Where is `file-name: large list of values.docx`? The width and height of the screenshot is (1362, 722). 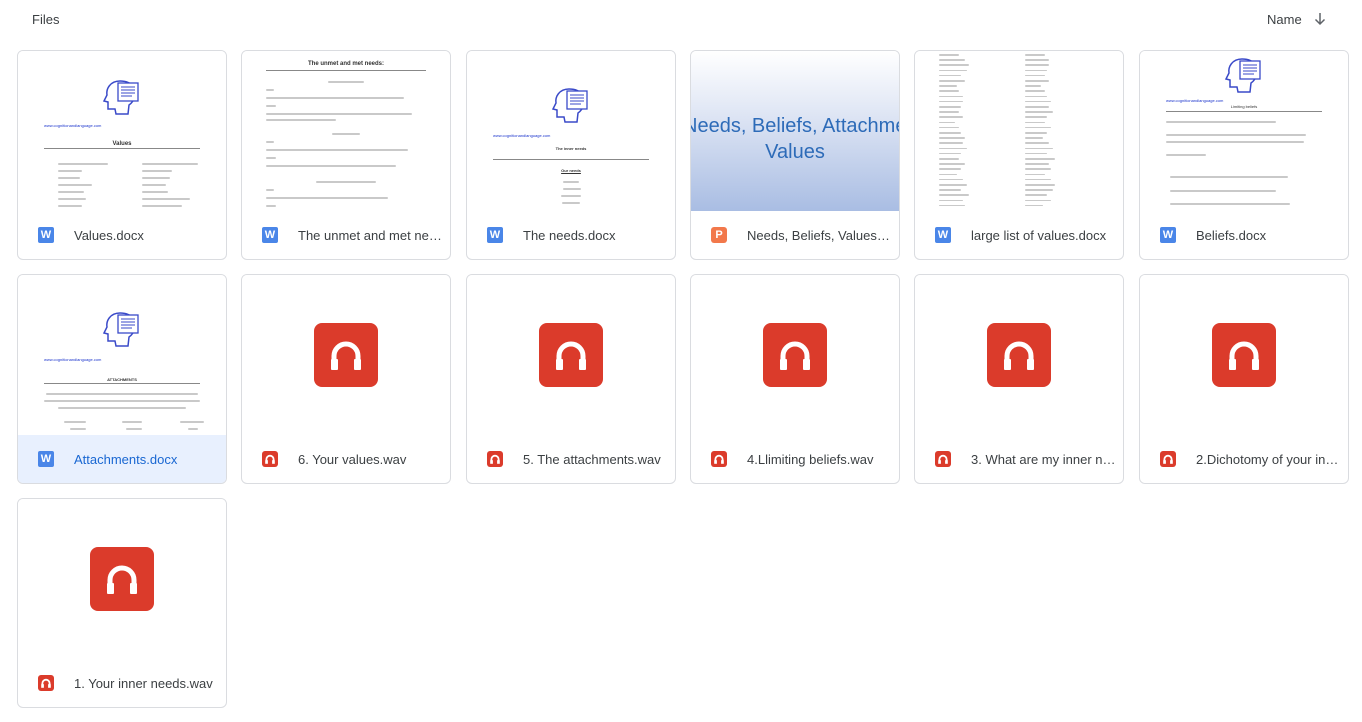 file-name: large list of values.docx is located at coordinates (1039, 235).